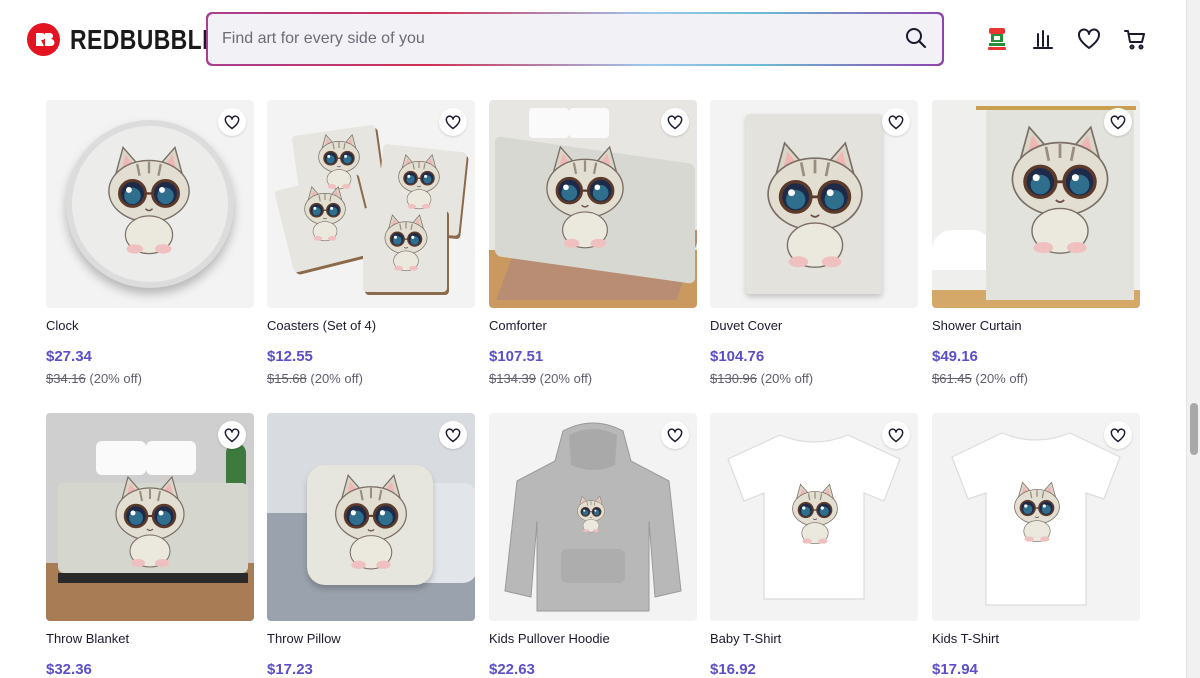 Image resolution: width=1200 pixels, height=678 pixels. I want to click on product-card: Shower Curtain $49.16 $61.45 (20% off), so click(1036, 243).